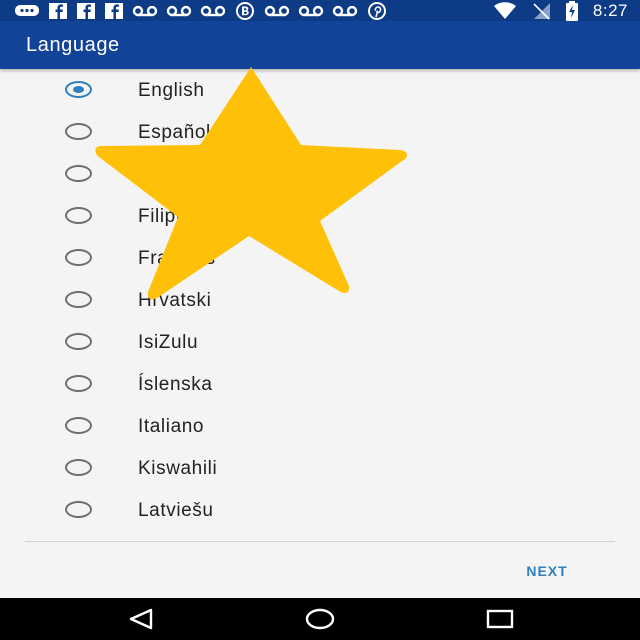  I want to click on recents-icon, so click(500, 619).